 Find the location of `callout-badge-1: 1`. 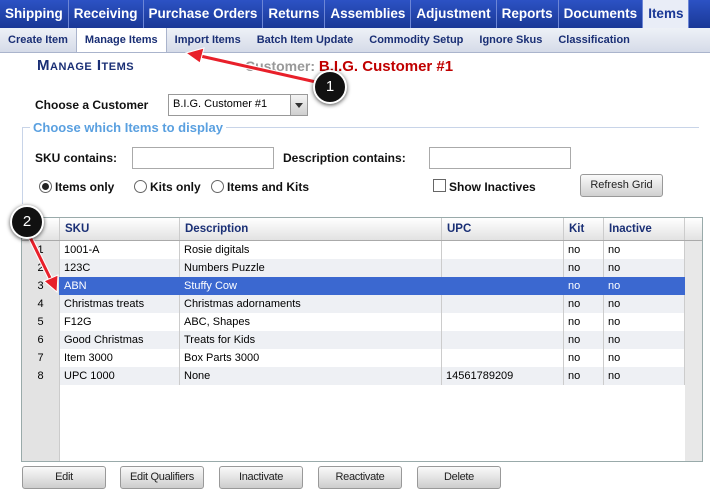

callout-badge-1: 1 is located at coordinates (330, 87).